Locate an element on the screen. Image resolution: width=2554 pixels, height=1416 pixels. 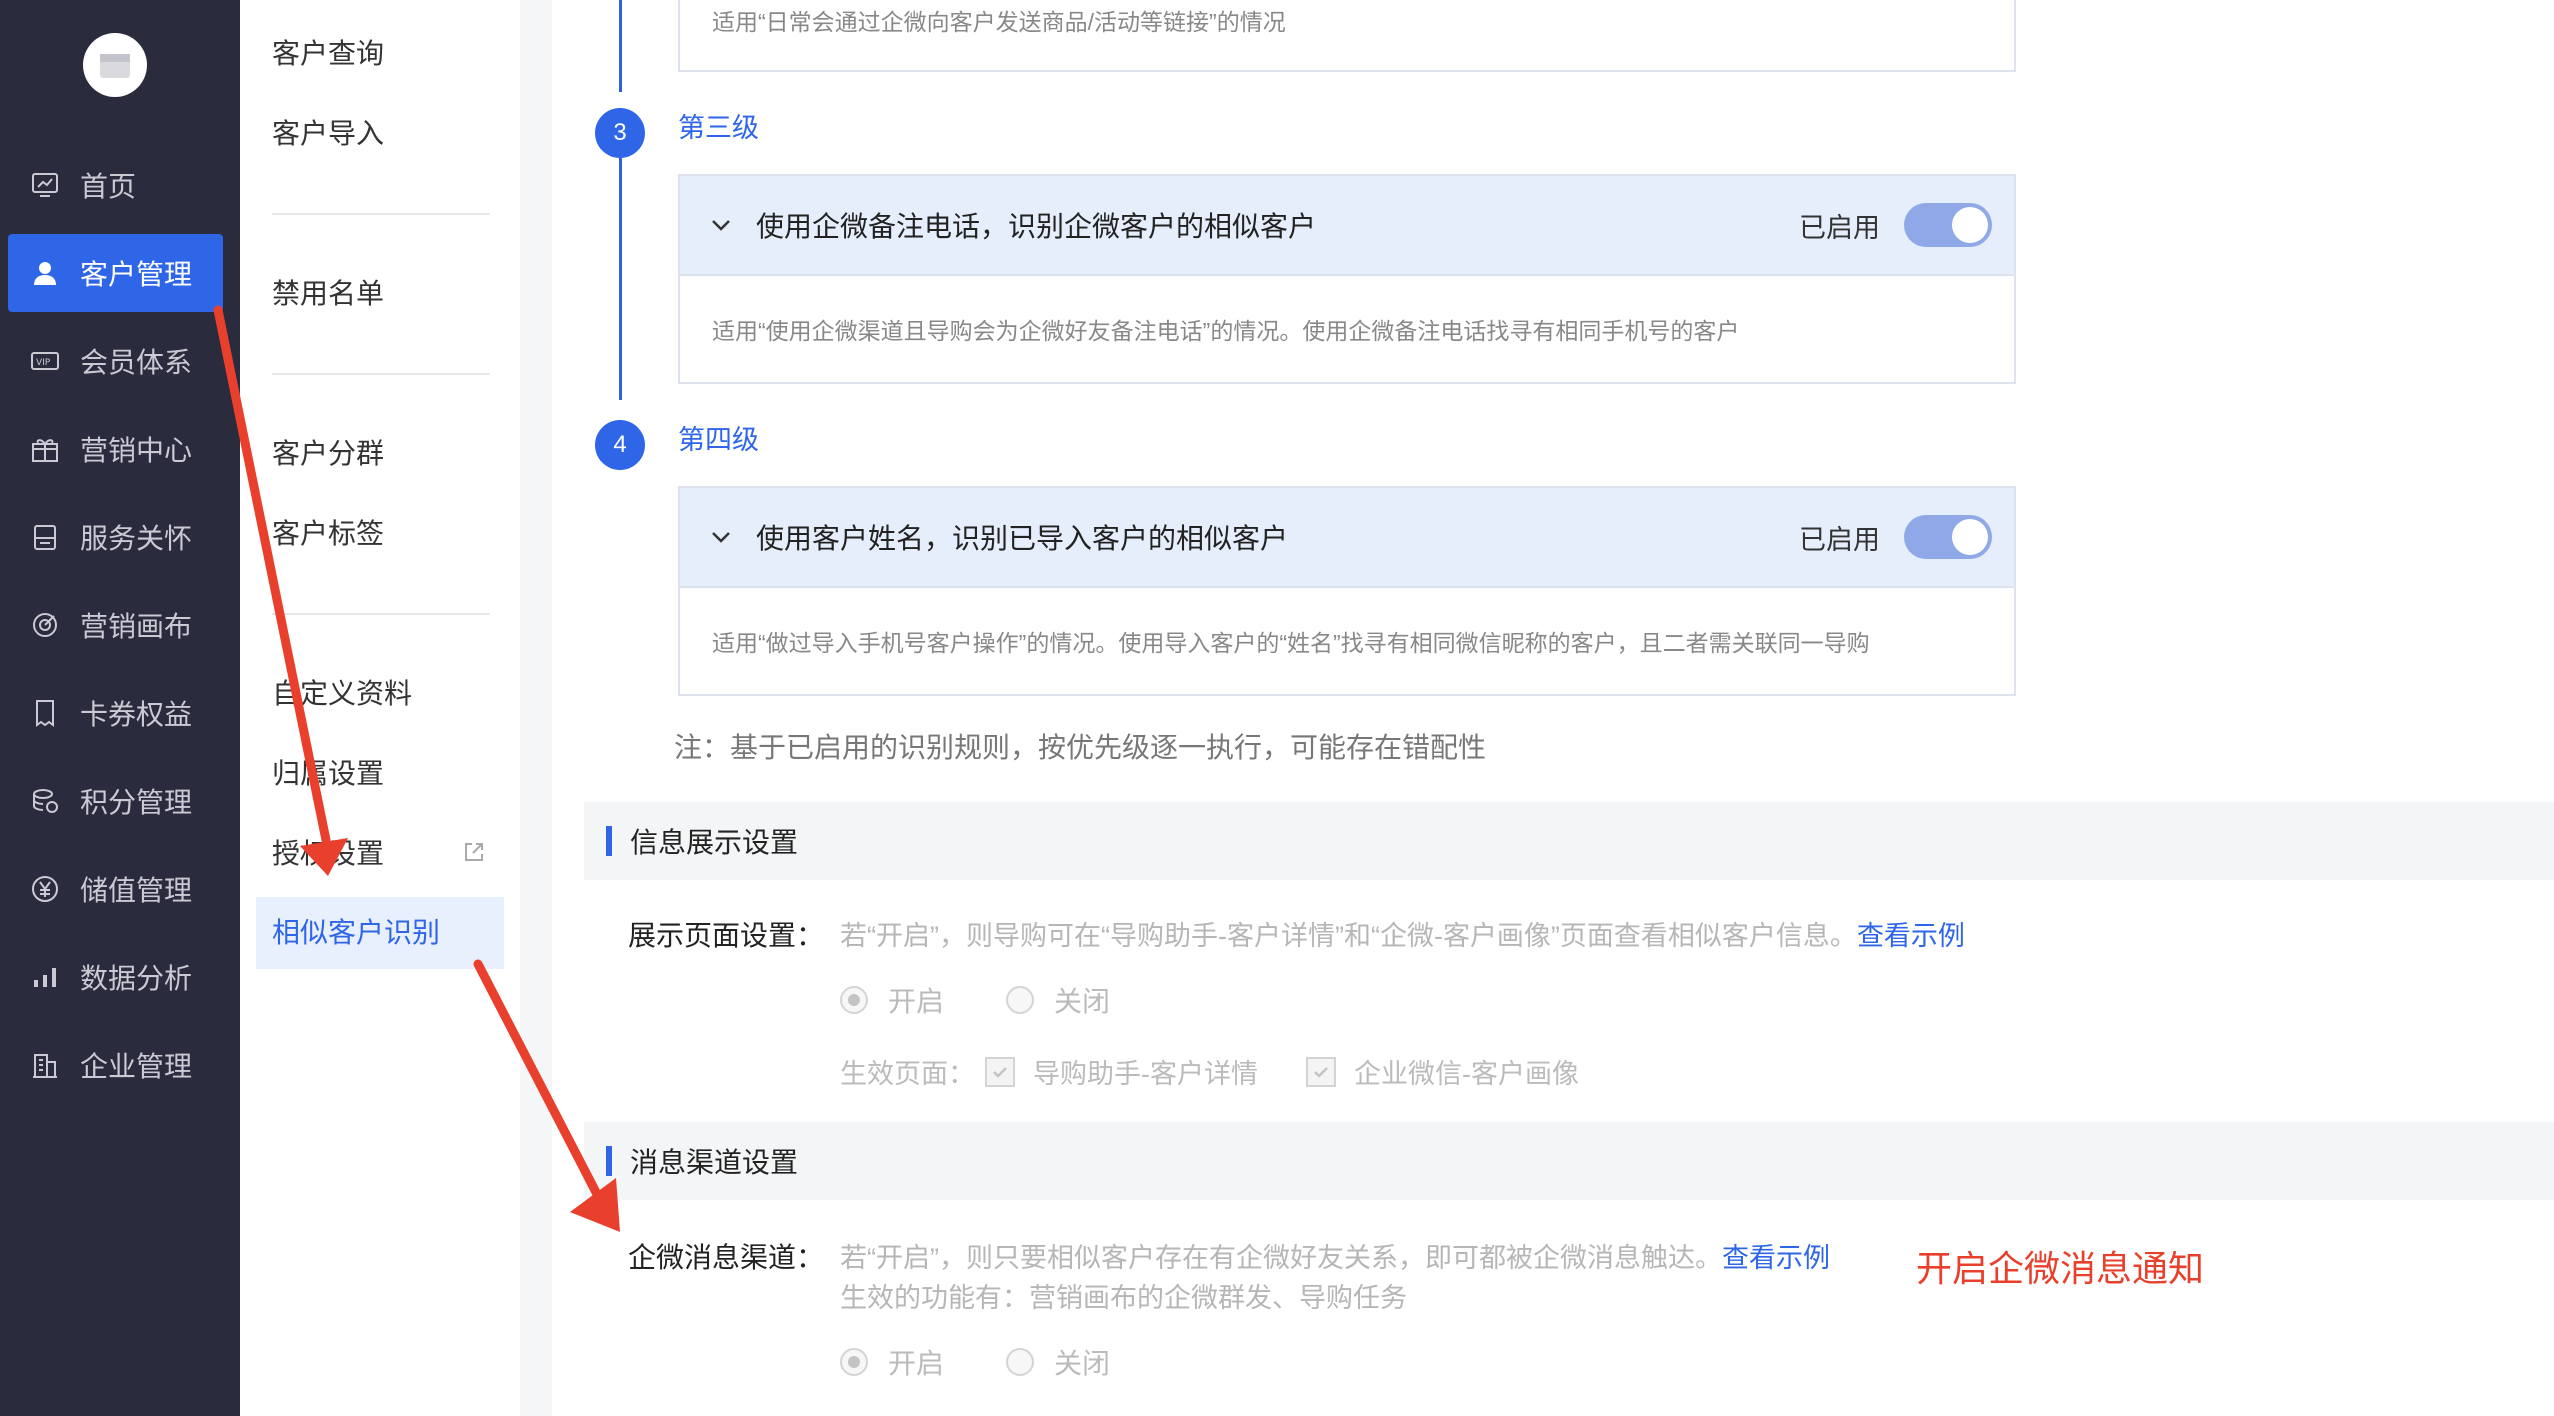
nav-label: 数据分析 is located at coordinates (136, 978).